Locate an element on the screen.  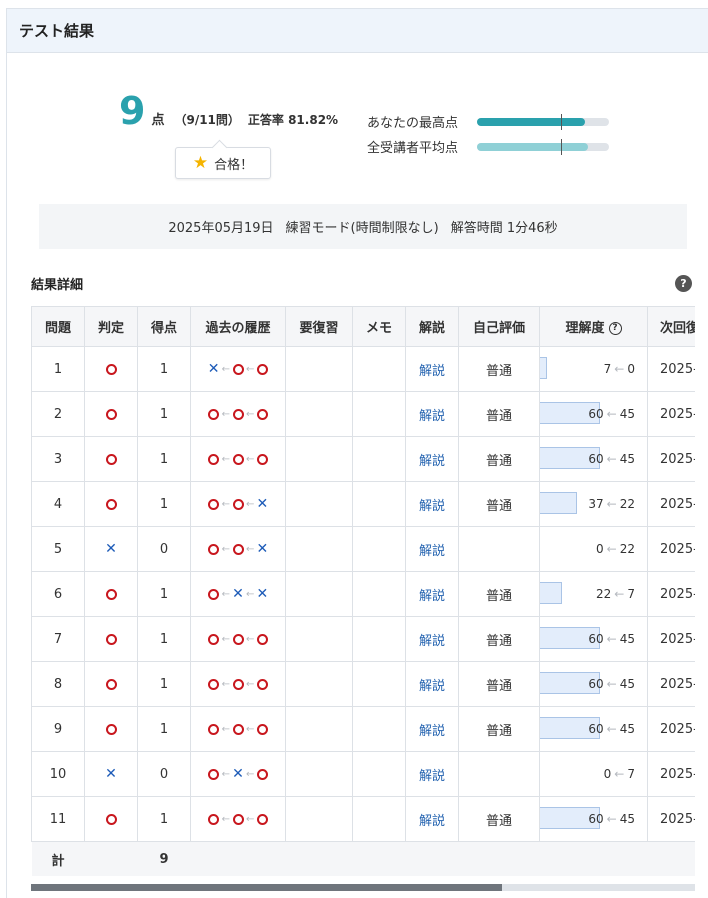
table-row: 10 ✕ 0 ← ✕ ← 解説 0 ← 7 2025- is located at coordinates (363, 774).